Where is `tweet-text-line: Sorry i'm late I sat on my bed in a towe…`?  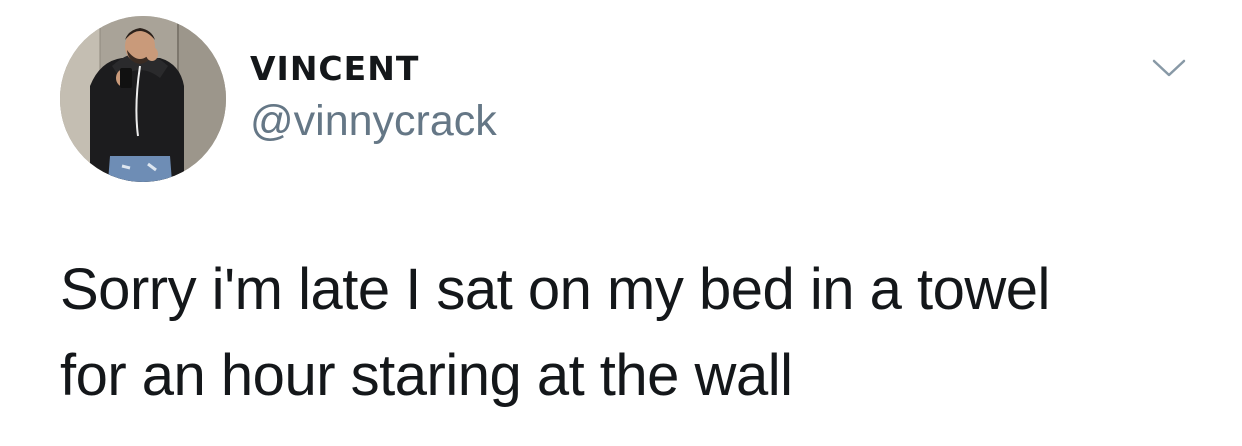 tweet-text-line: Sorry i'm late I sat on my bed in a towe… is located at coordinates (555, 289).